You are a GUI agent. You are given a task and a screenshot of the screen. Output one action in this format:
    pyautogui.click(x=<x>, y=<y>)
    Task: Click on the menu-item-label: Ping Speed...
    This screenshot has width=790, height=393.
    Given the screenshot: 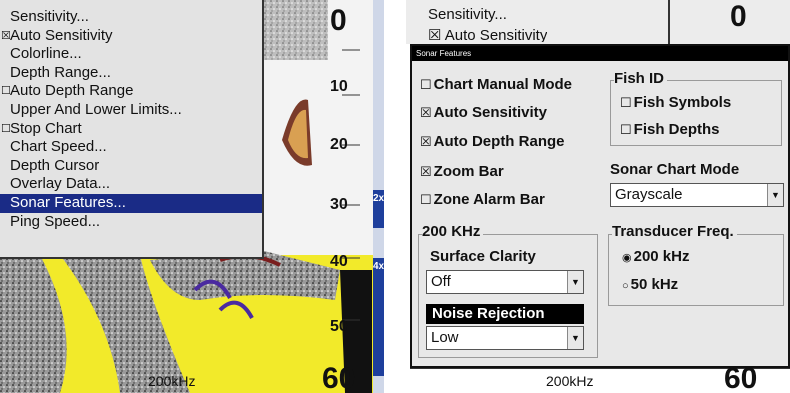 What is the action you would take?
    pyautogui.click(x=55, y=221)
    